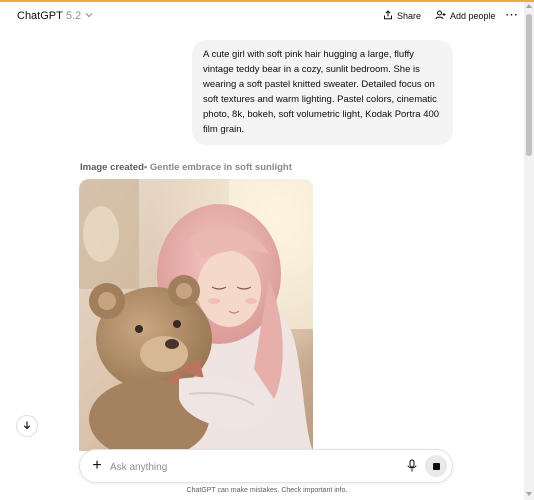 The height and width of the screenshot is (500, 534). I want to click on plus-icon: +, so click(97, 466).